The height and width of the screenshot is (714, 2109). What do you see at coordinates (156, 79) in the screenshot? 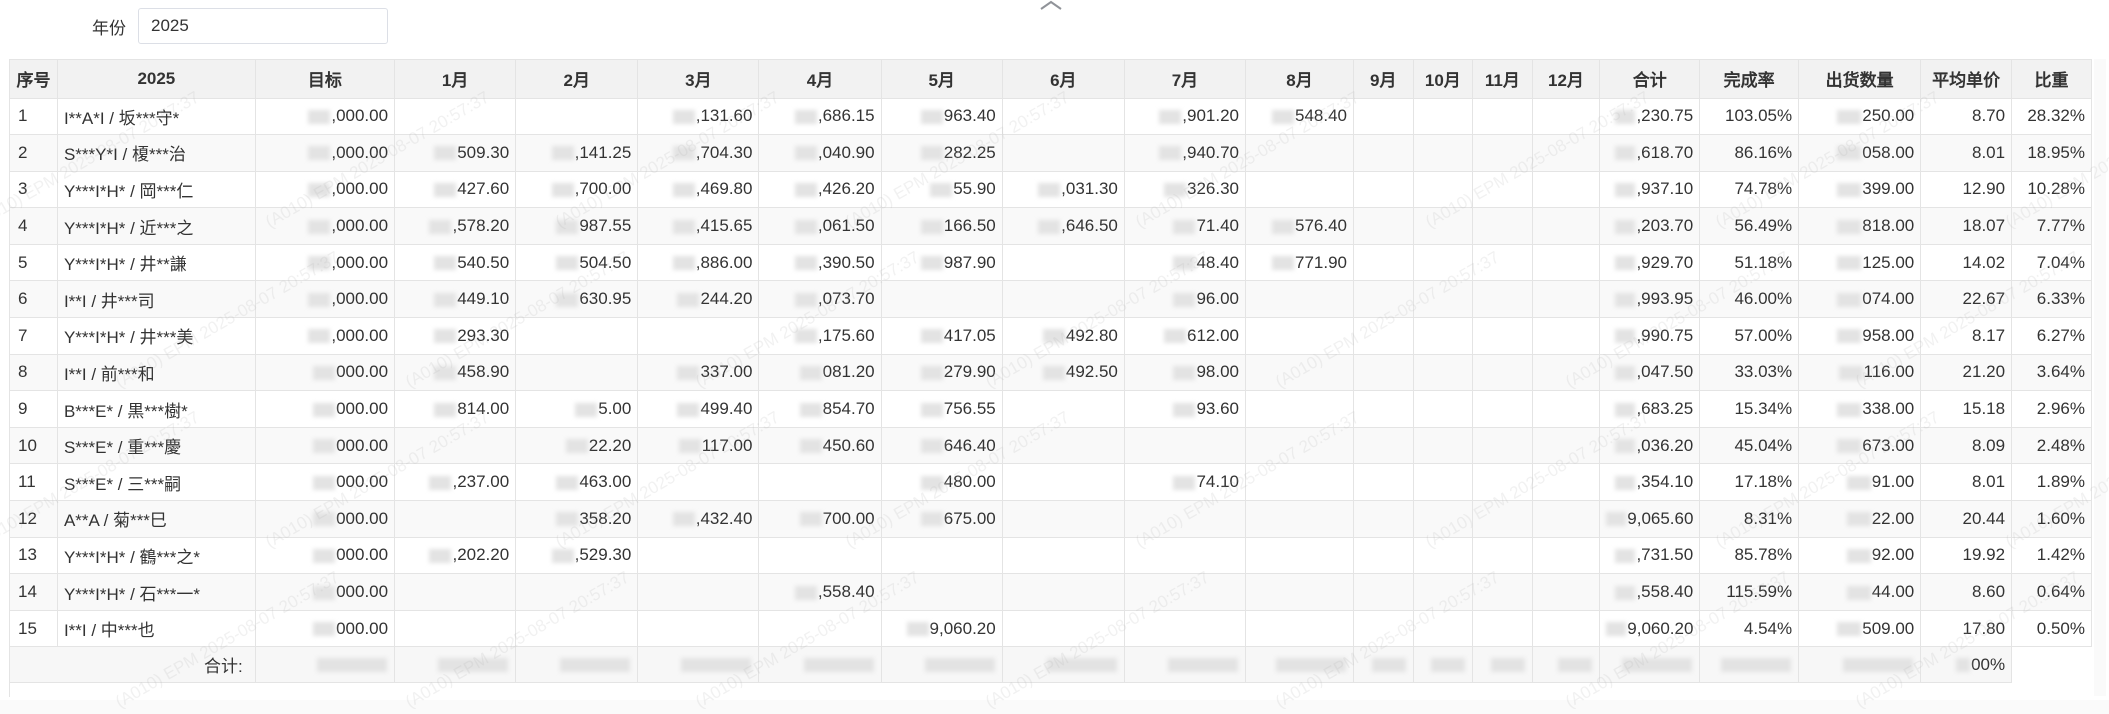
I see `column-header: 2025` at bounding box center [156, 79].